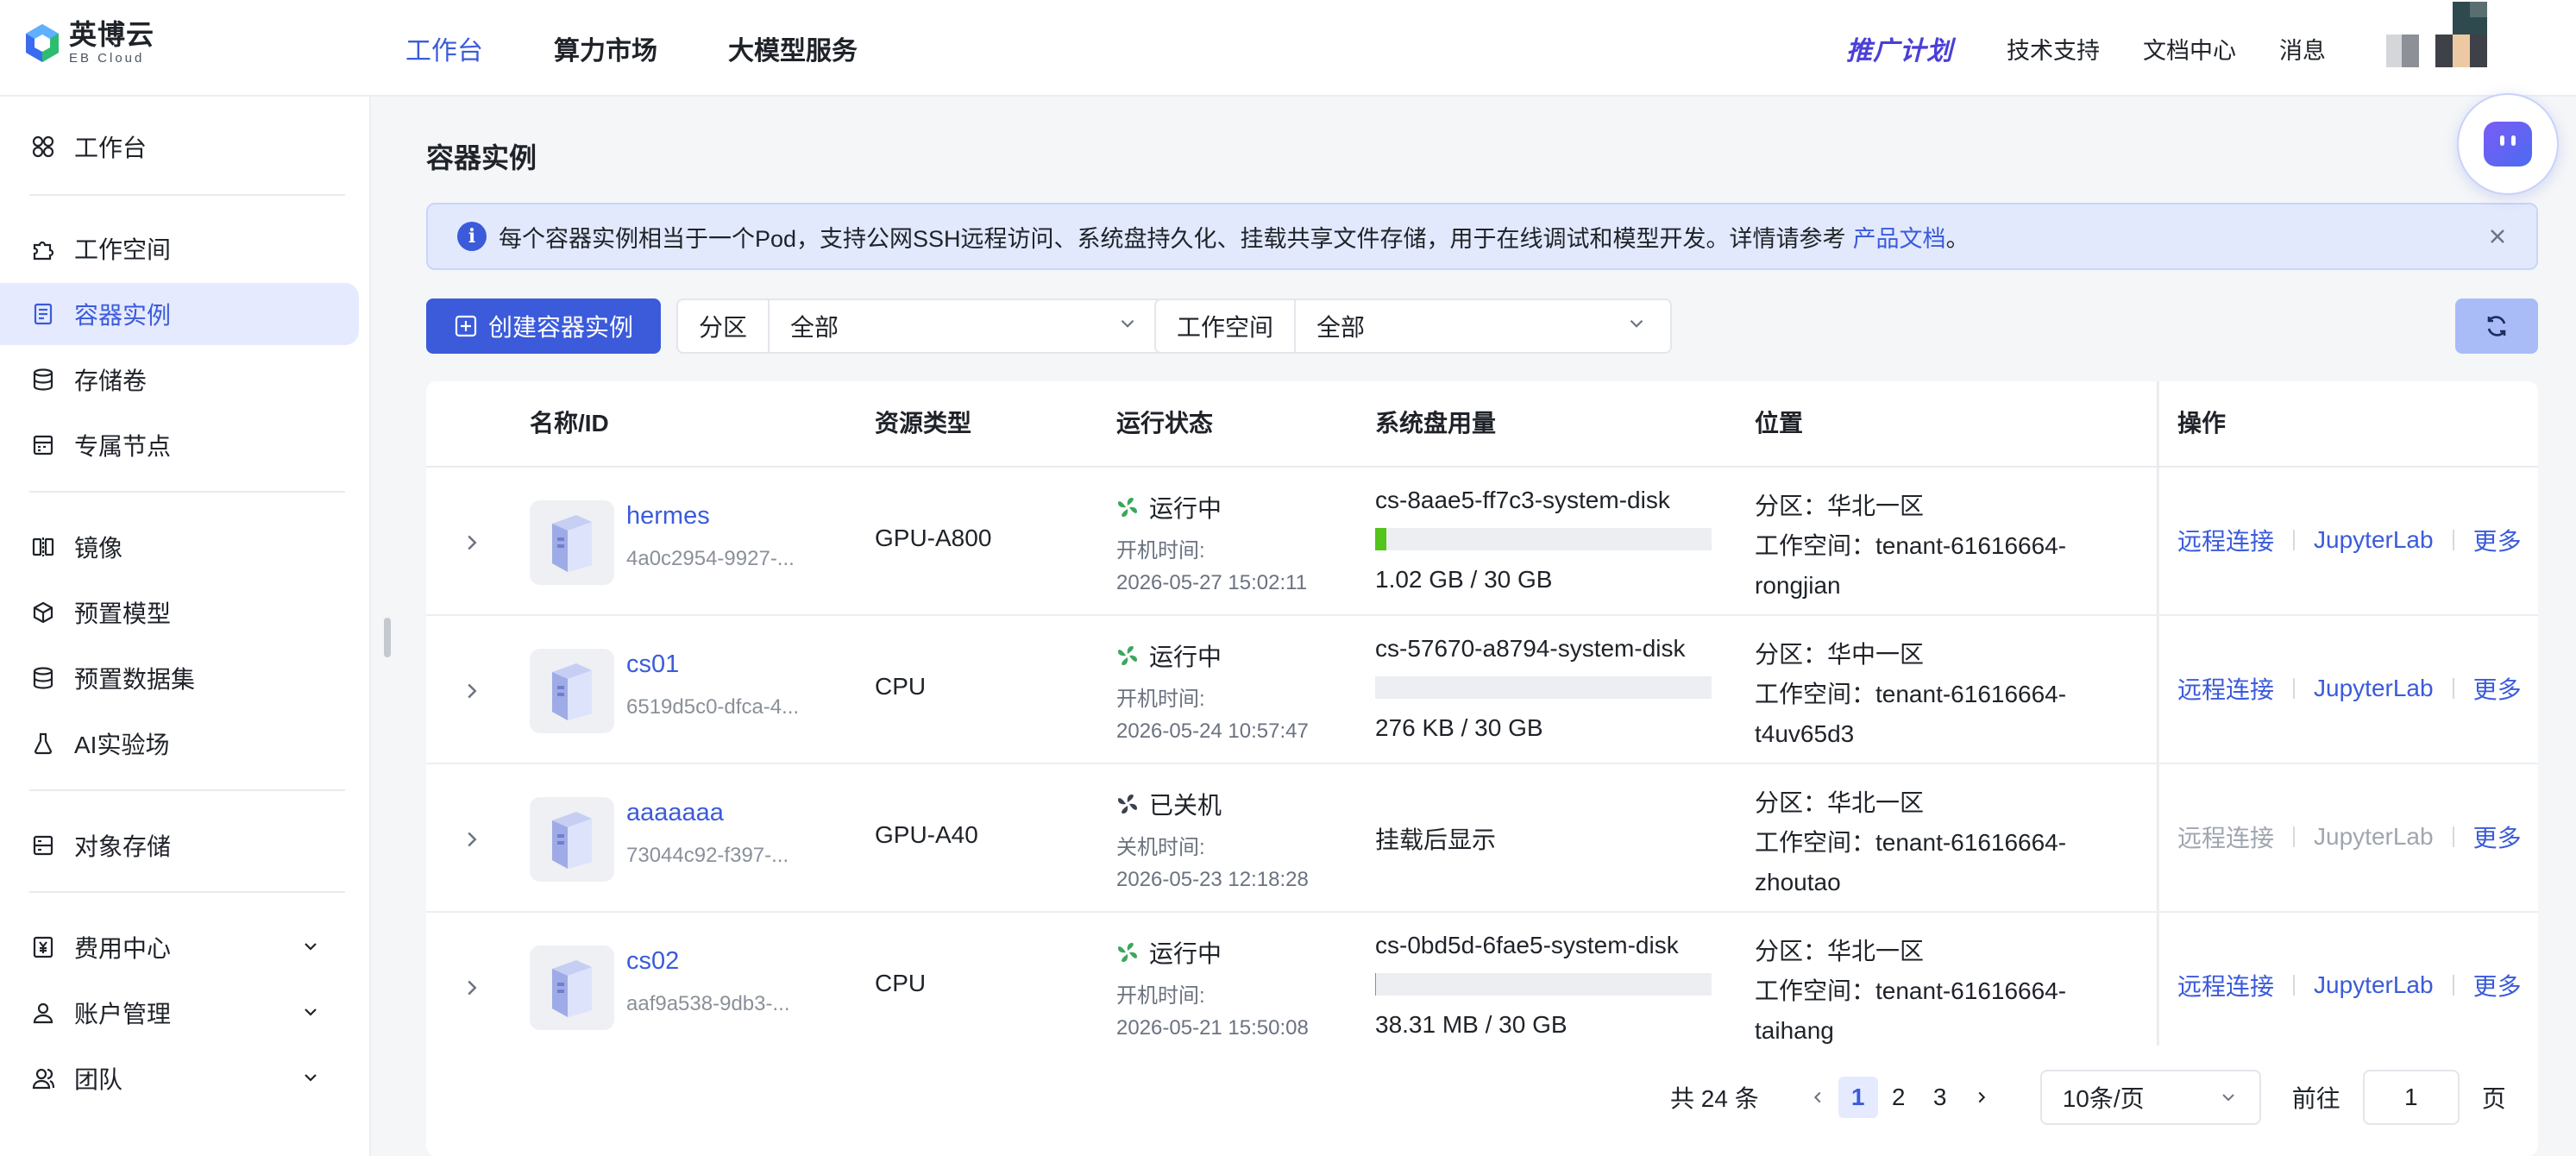 This screenshot has height=1156, width=2576. I want to click on page-button-1: 1, so click(1858, 1098).